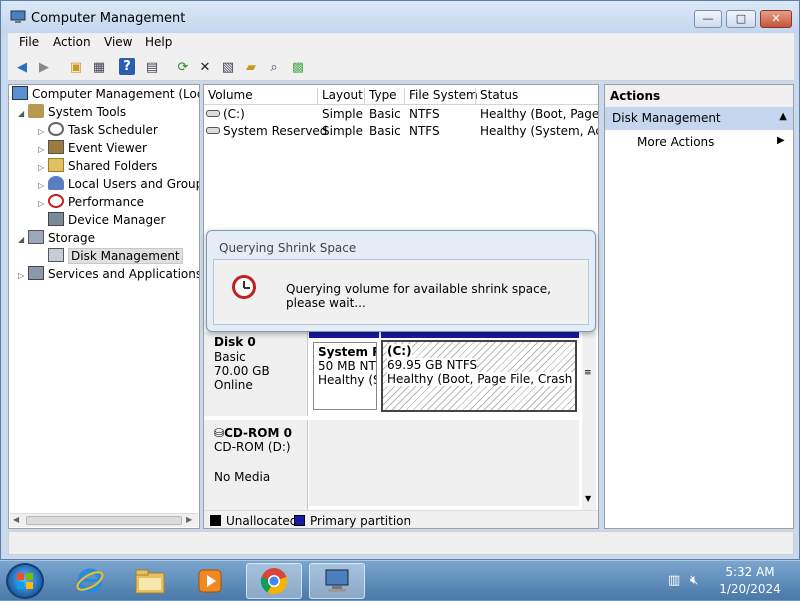  I want to click on tree-item-label: Performance, so click(106, 202).